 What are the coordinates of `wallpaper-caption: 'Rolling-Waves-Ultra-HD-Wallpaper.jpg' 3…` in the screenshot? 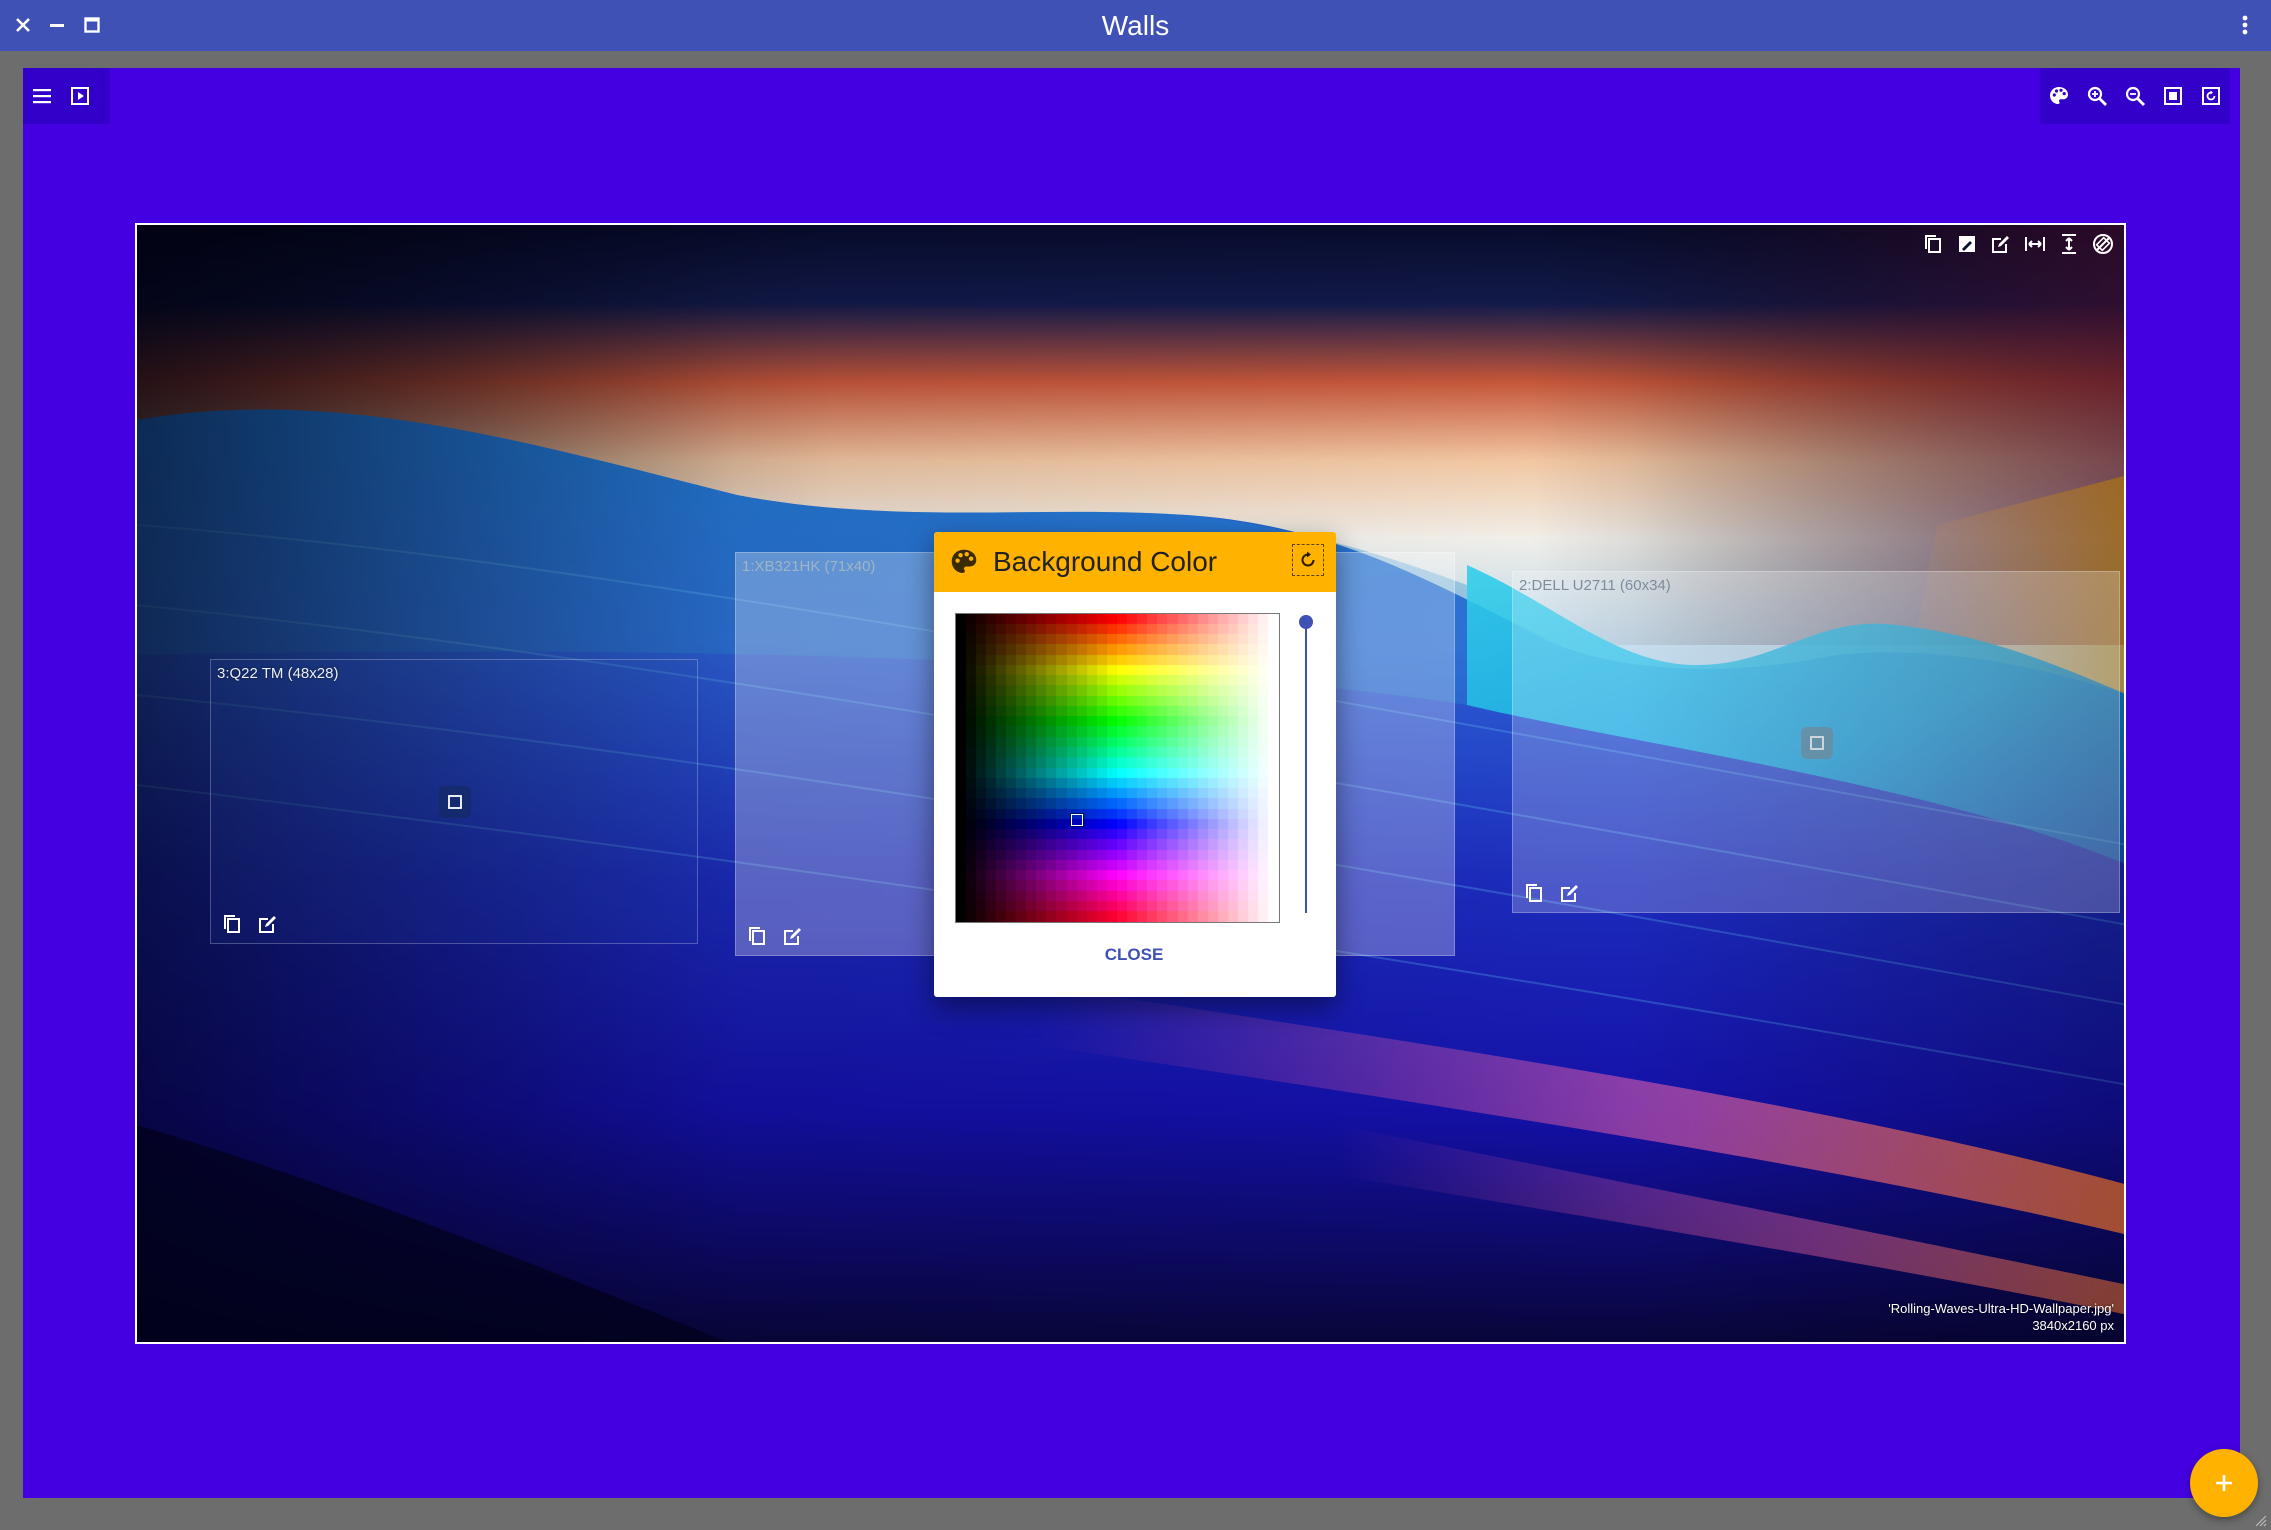 It's located at (2001, 1317).